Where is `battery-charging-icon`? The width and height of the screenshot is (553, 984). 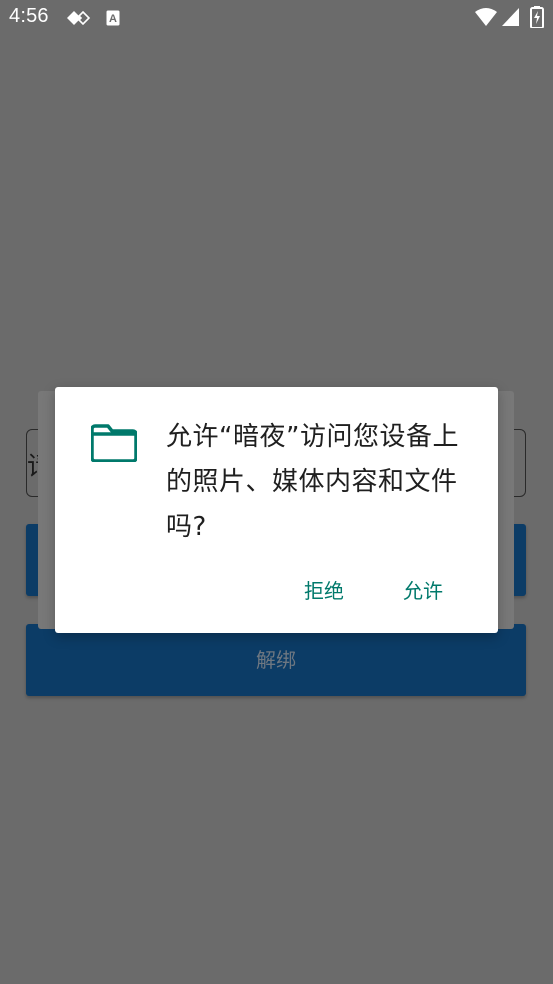 battery-charging-icon is located at coordinates (537, 17).